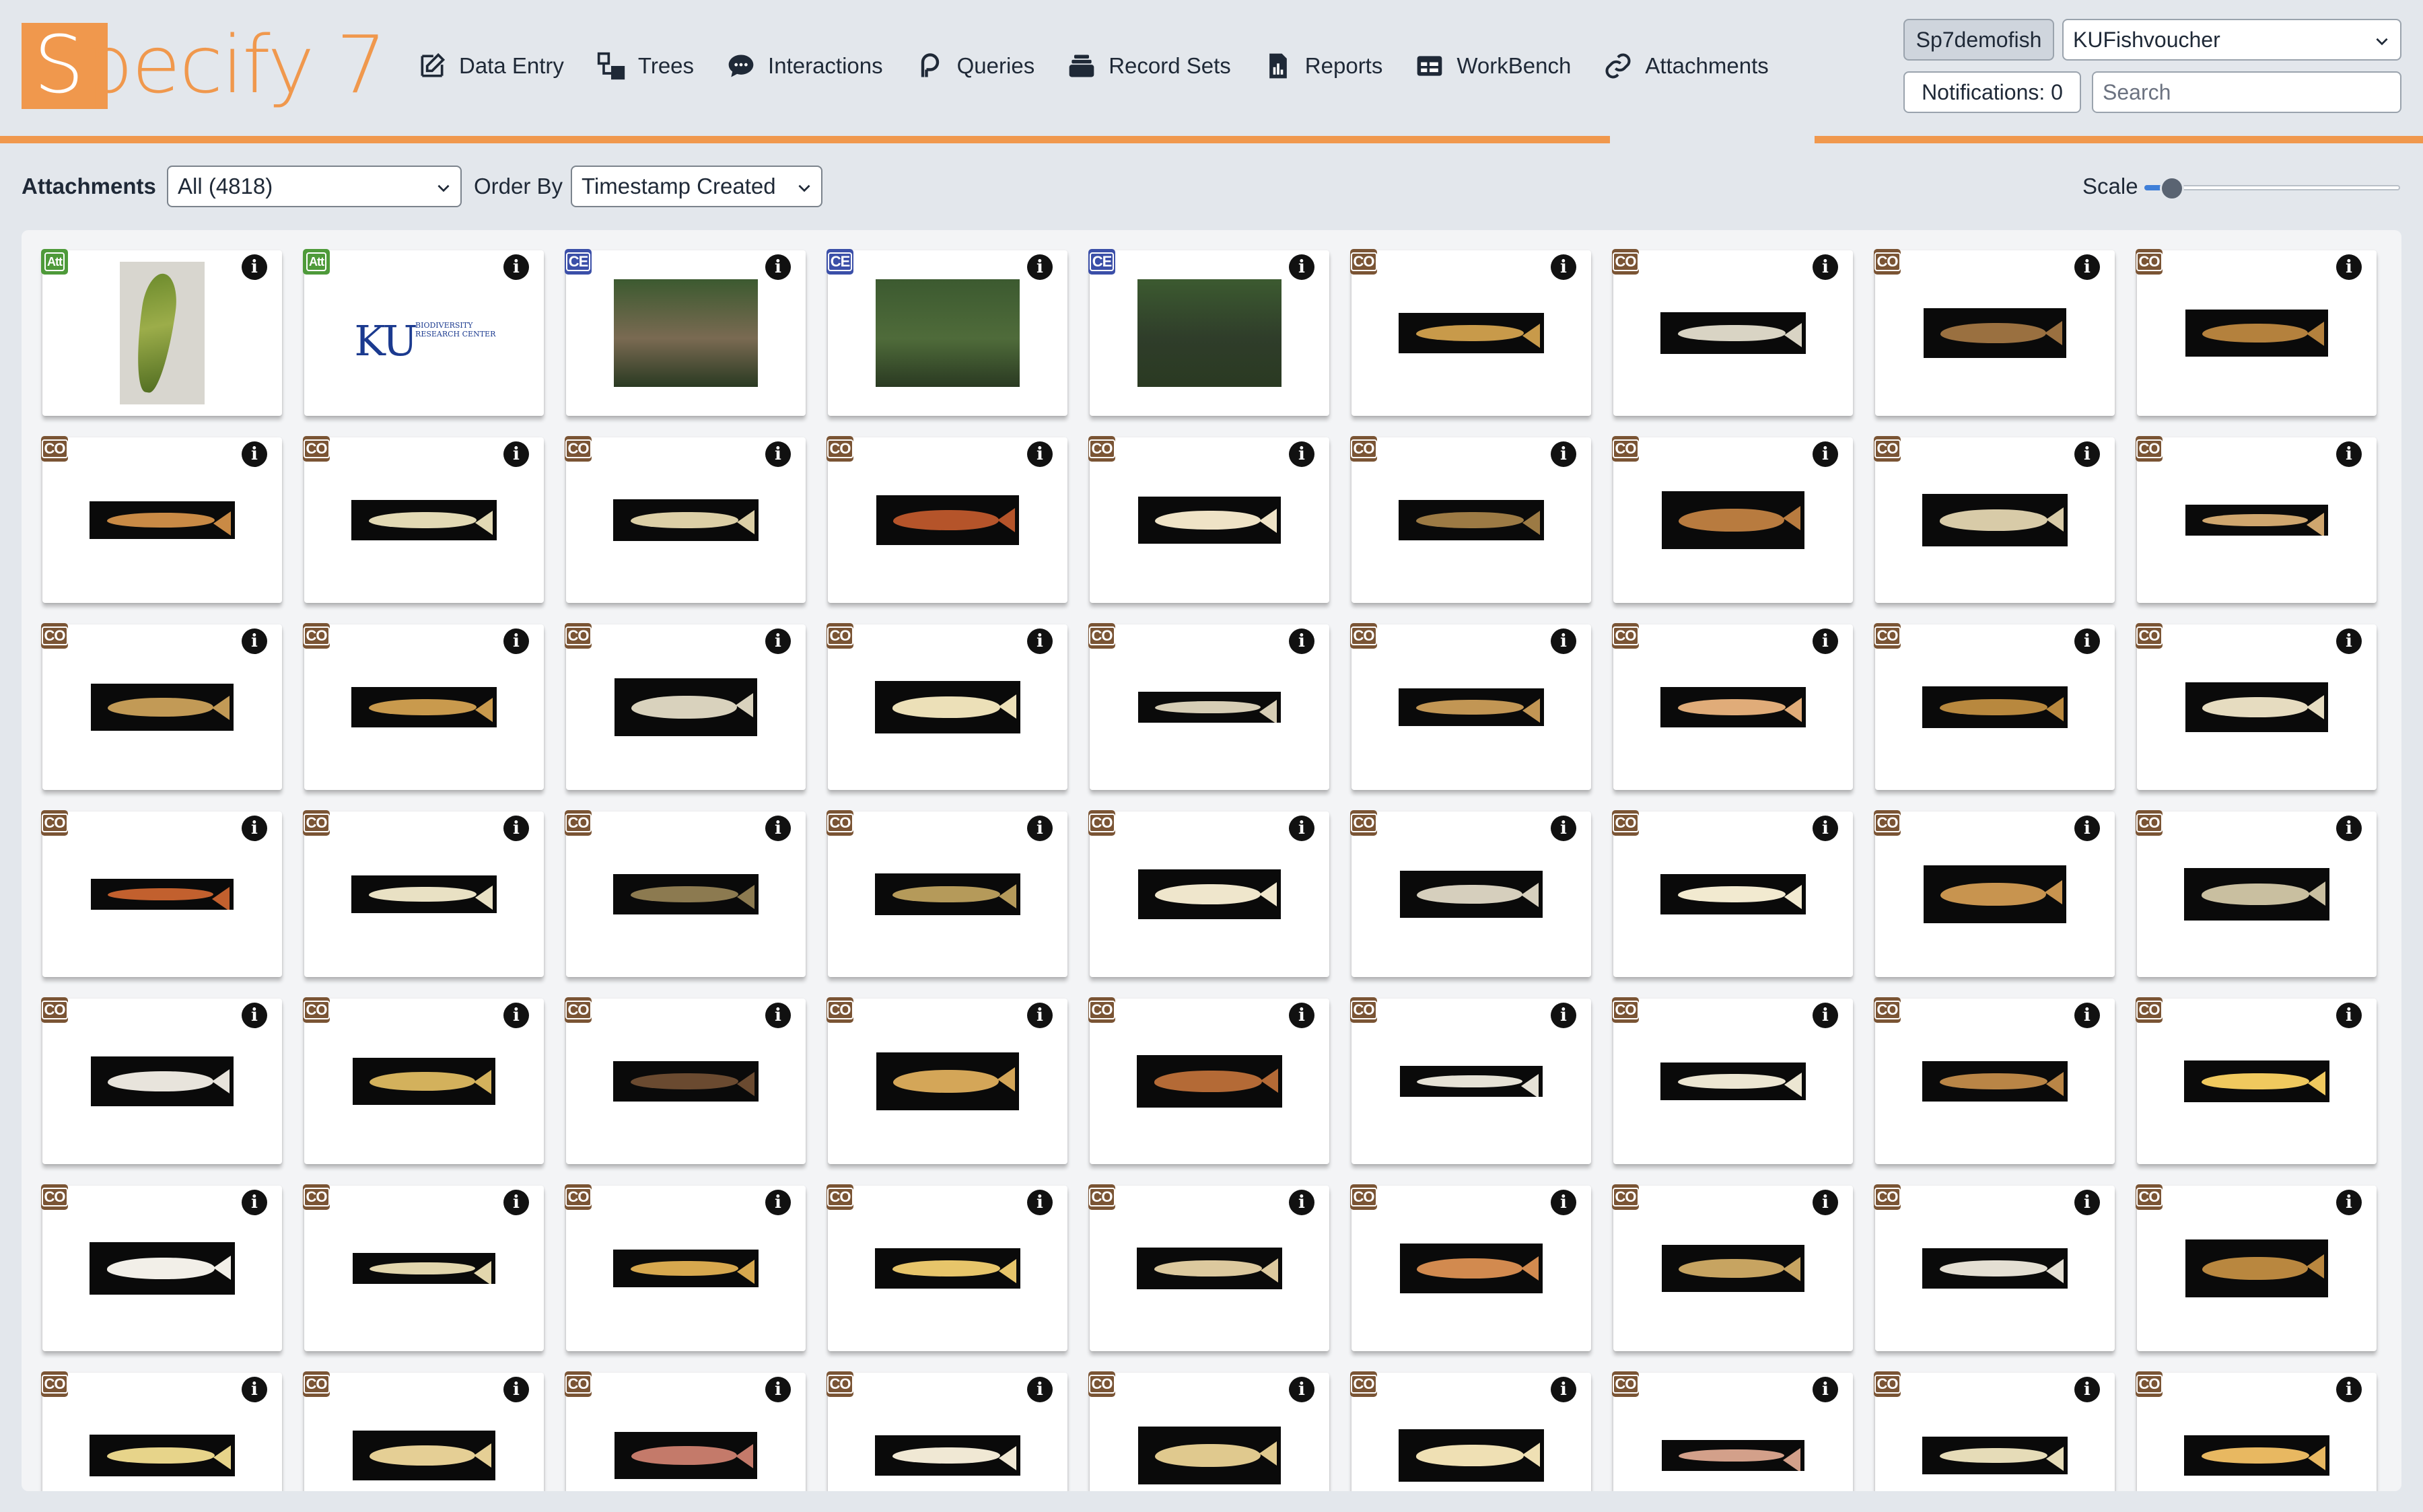  Describe the element at coordinates (645, 65) in the screenshot. I see `nav-trees: Trees` at that location.